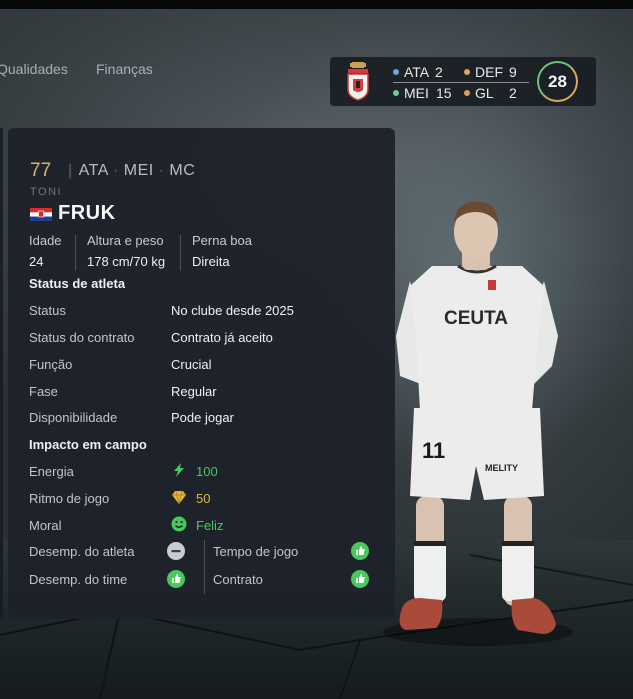 The image size is (633, 699). Describe the element at coordinates (557, 81) in the screenshot. I see `squad-total-badge: 28` at that location.